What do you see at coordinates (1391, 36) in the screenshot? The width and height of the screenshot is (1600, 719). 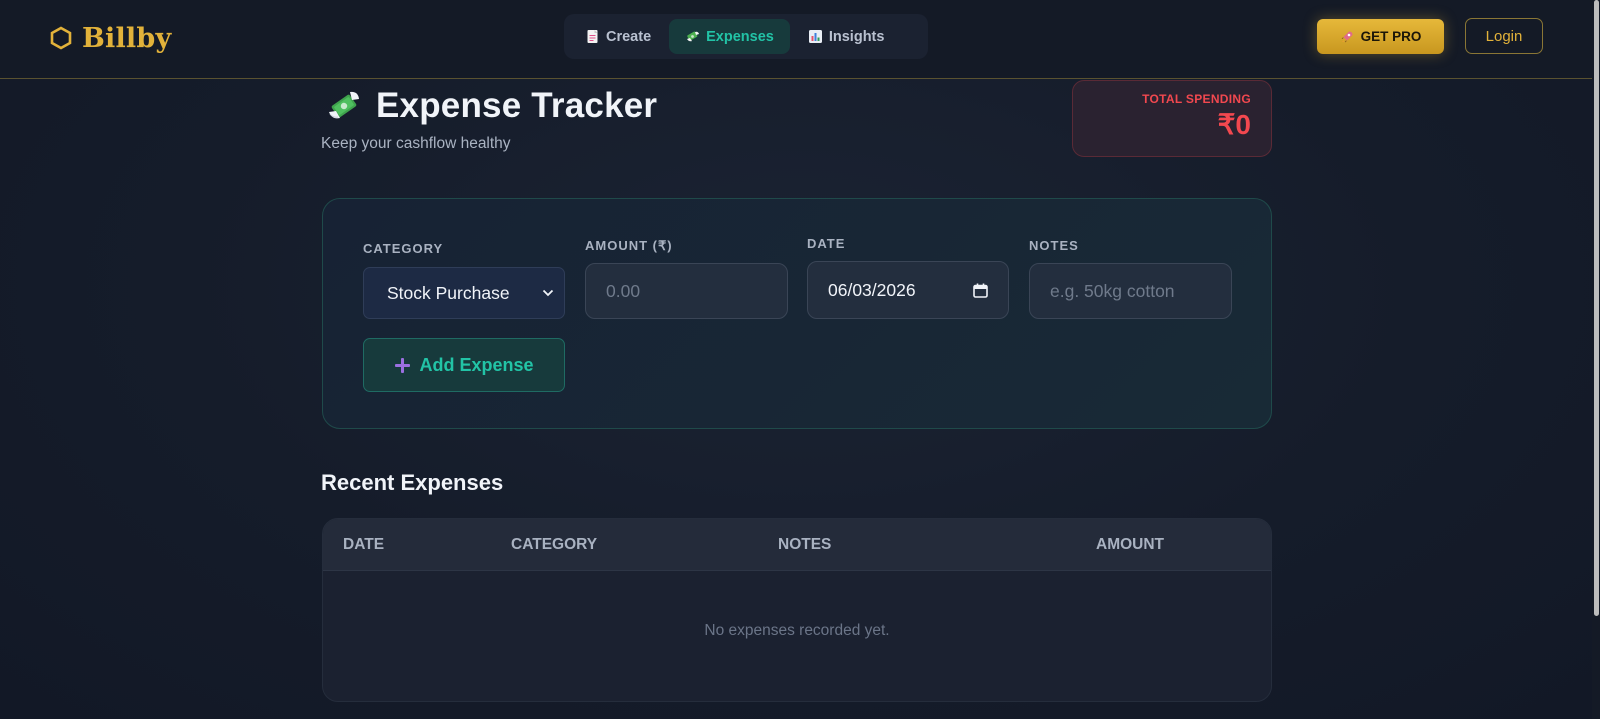 I see `get-pro-label: GET PRO` at bounding box center [1391, 36].